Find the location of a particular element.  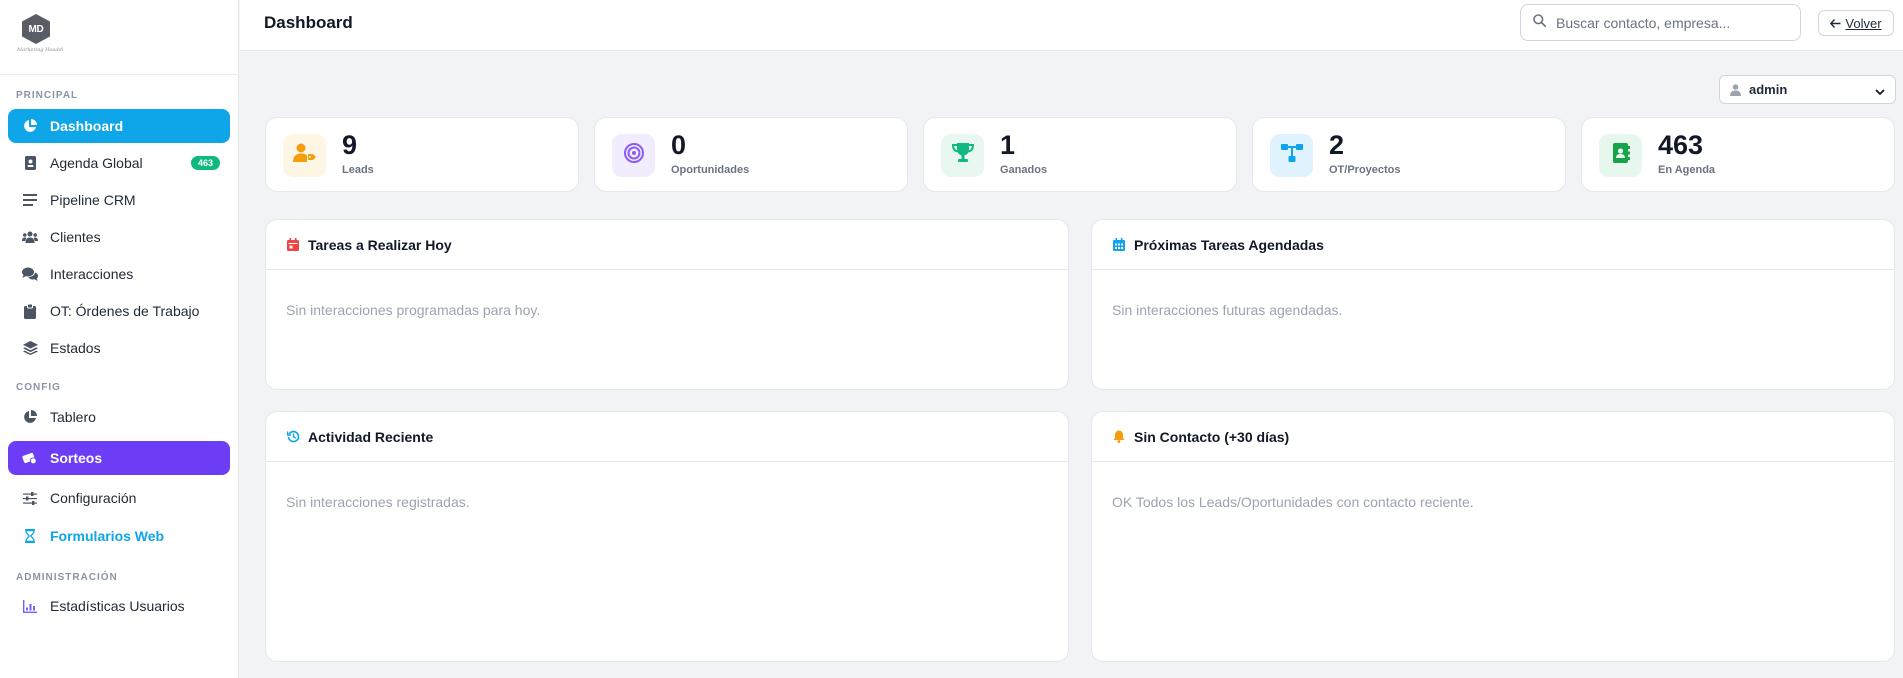

arrow-left-icon is located at coordinates (1835, 23).